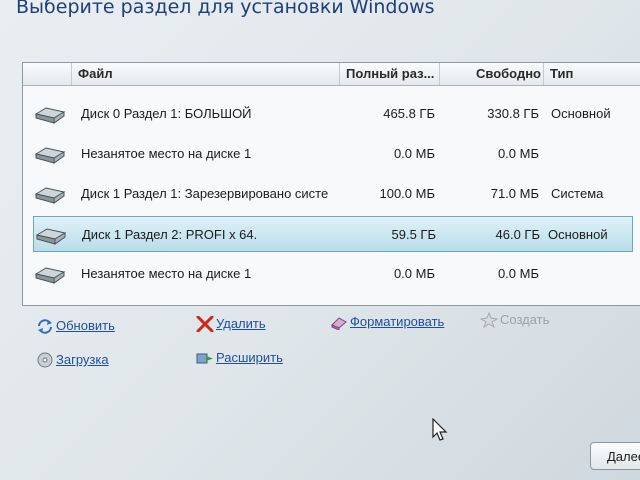 The width and height of the screenshot is (640, 480). What do you see at coordinates (249, 357) in the screenshot?
I see `extend-label: Расширить` at bounding box center [249, 357].